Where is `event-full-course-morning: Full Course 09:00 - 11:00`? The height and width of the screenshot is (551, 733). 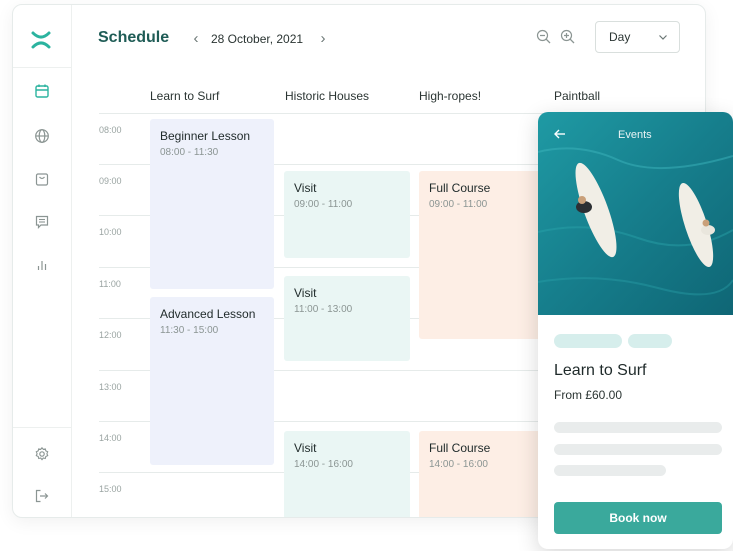 event-full-course-morning: Full Course 09:00 - 11:00 is located at coordinates (482, 255).